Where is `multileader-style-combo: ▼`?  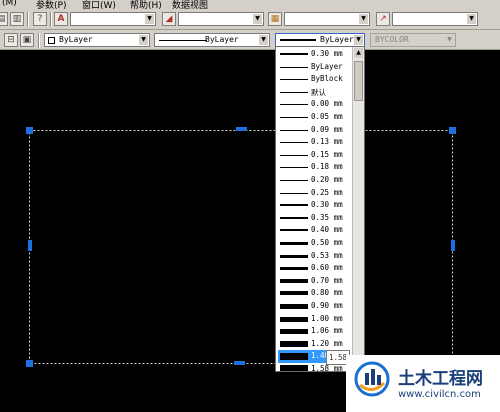
multileader-style-combo: ▼ is located at coordinates (435, 19).